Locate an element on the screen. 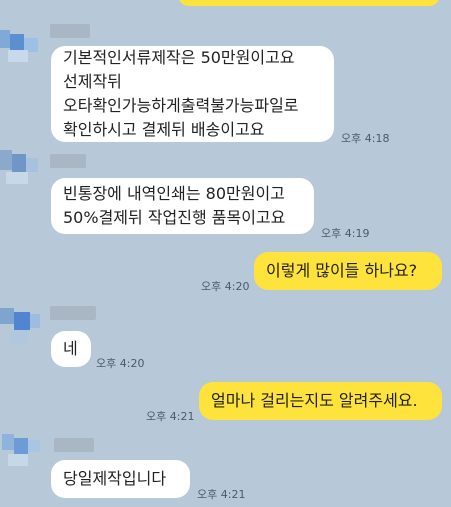  message-bubble-incoming: 빈통장에 내역인쇄는 80만원이고 50%결제뒤 작업진행 품목이고요 is located at coordinates (182, 206).